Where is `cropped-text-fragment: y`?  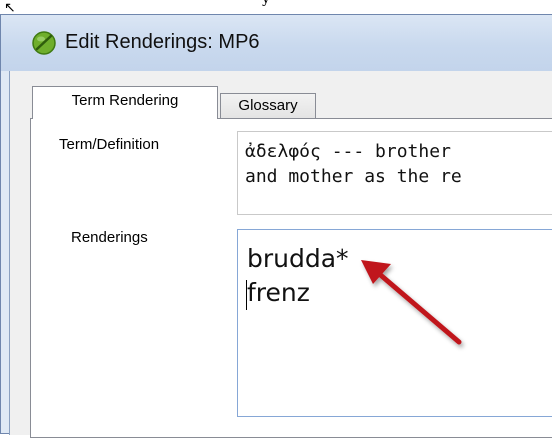 cropped-text-fragment: y is located at coordinates (266, 3).